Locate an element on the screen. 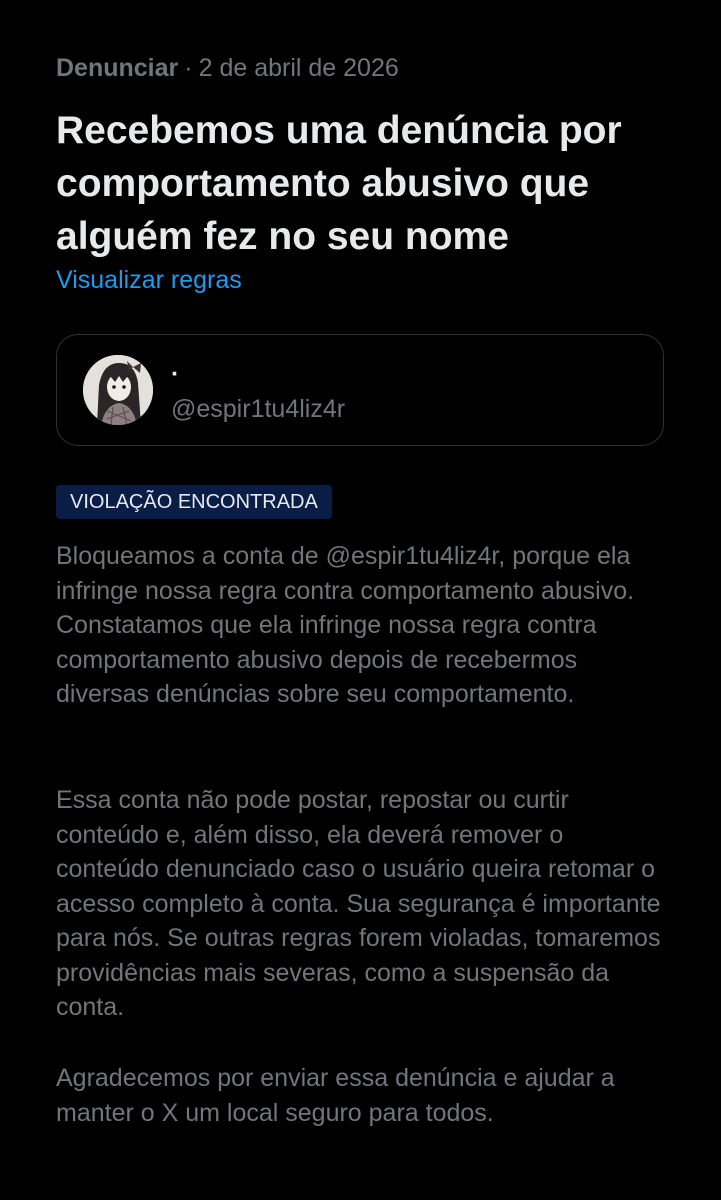 Image resolution: width=721 pixels, height=1200 pixels. violation-status-badge: VIOLAÇÃO ENCONTRADA is located at coordinates (194, 502).